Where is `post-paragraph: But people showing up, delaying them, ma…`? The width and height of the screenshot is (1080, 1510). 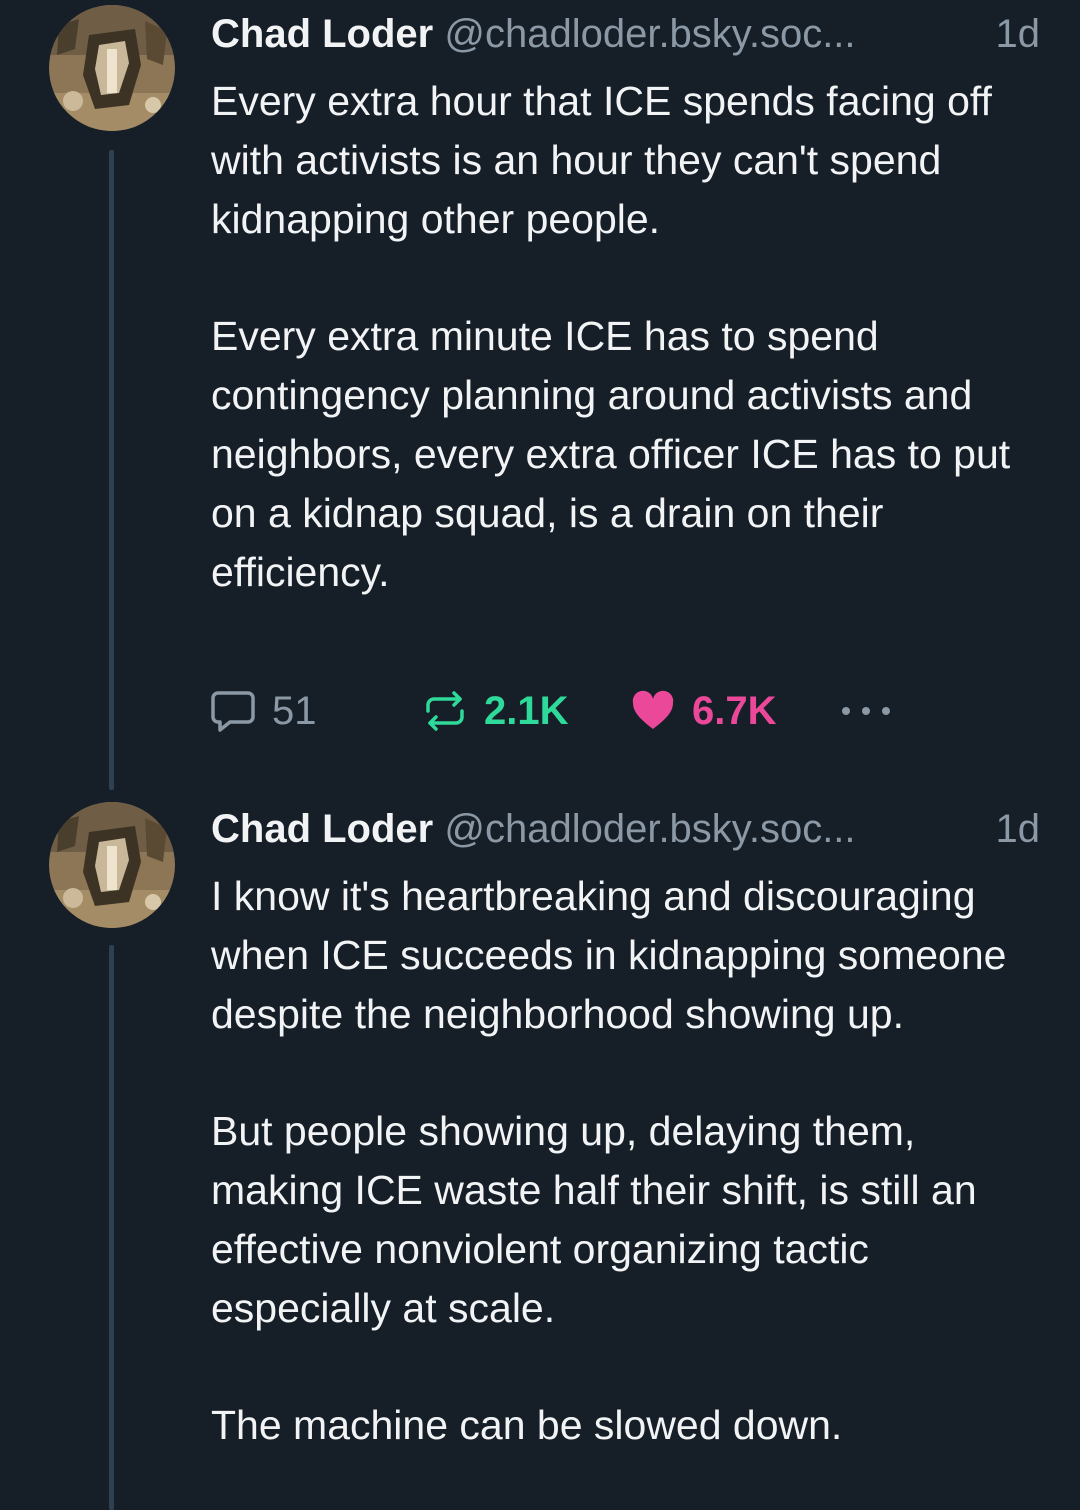 post-paragraph: But people showing up, delaying them, ma… is located at coordinates (594, 1219).